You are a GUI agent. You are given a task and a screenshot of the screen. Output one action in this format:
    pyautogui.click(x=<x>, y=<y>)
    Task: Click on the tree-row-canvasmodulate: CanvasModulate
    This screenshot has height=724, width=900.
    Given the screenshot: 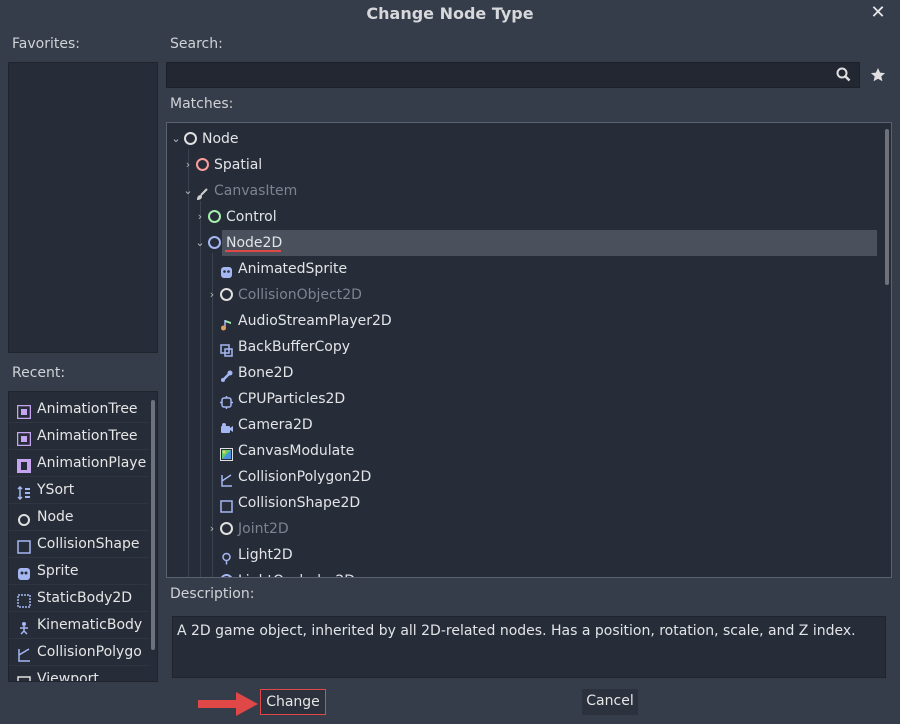 What is the action you would take?
    pyautogui.click(x=522, y=451)
    